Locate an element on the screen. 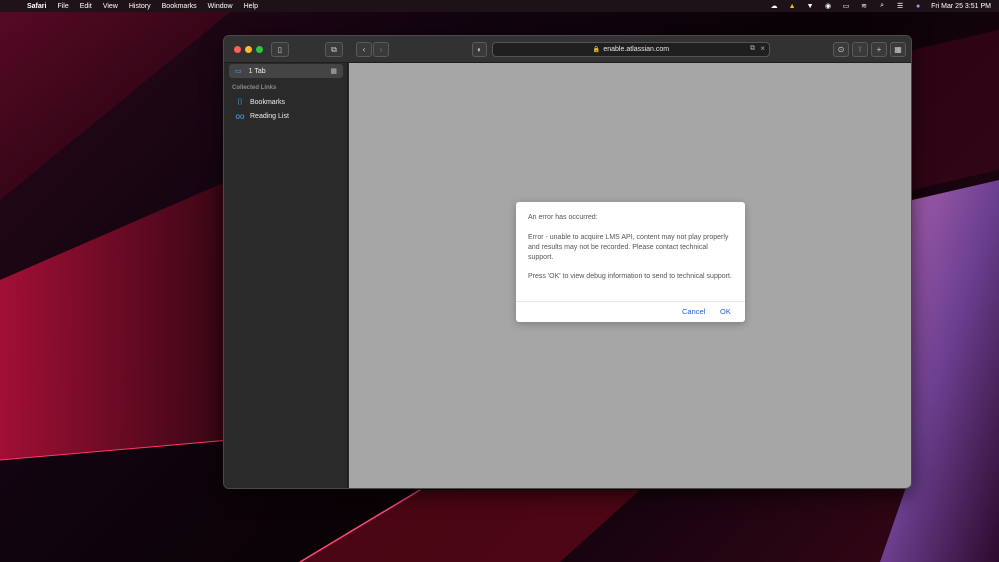 The image size is (999, 562). tab-overview-button: ▦ is located at coordinates (898, 49).